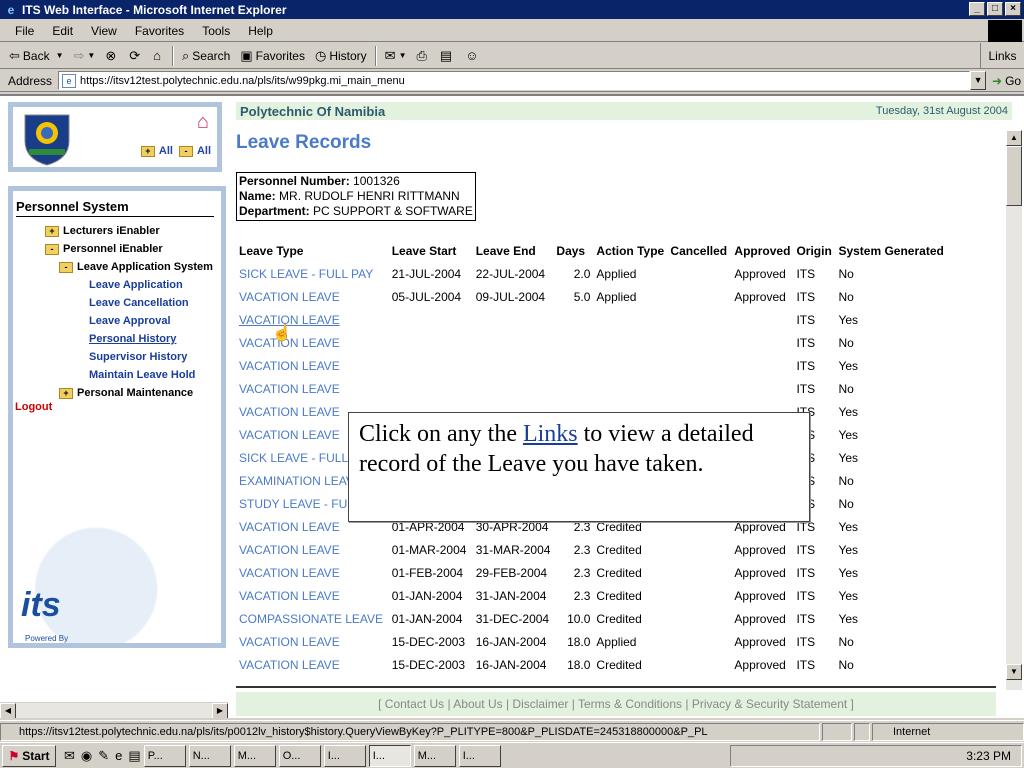 This screenshot has width=1024, height=768. Describe the element at coordinates (130, 321) in the screenshot. I see `nav-item-leave-approval: Leave Approval` at that location.